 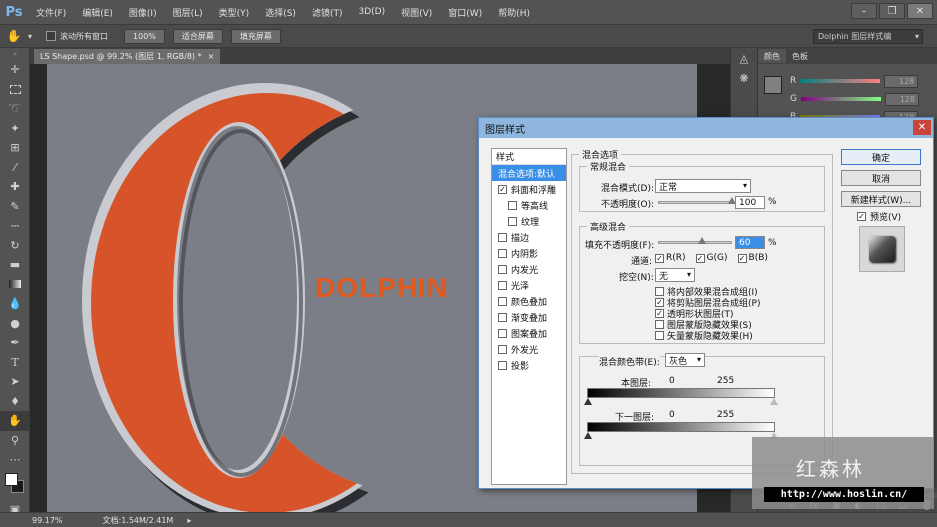 I want to click on clone-stamp-tool-icon: ⎓, so click(x=15, y=226).